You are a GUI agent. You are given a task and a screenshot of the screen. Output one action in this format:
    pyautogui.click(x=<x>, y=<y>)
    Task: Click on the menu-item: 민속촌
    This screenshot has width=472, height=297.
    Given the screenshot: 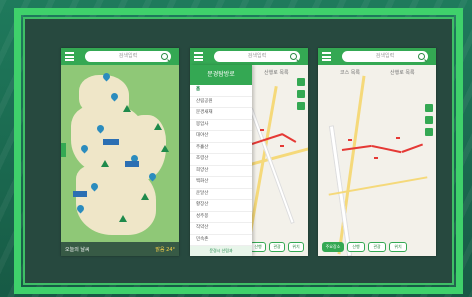 What is the action you would take?
    pyautogui.click(x=221, y=240)
    